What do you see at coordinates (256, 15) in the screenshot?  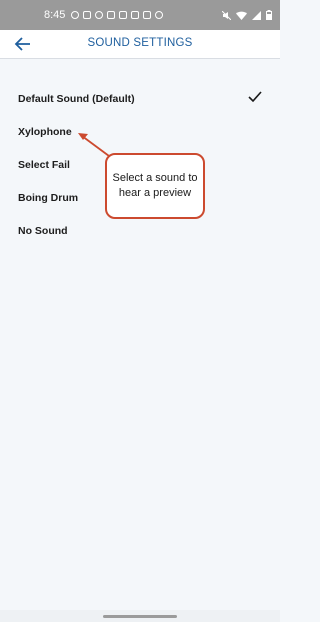 I see `signal-icon` at bounding box center [256, 15].